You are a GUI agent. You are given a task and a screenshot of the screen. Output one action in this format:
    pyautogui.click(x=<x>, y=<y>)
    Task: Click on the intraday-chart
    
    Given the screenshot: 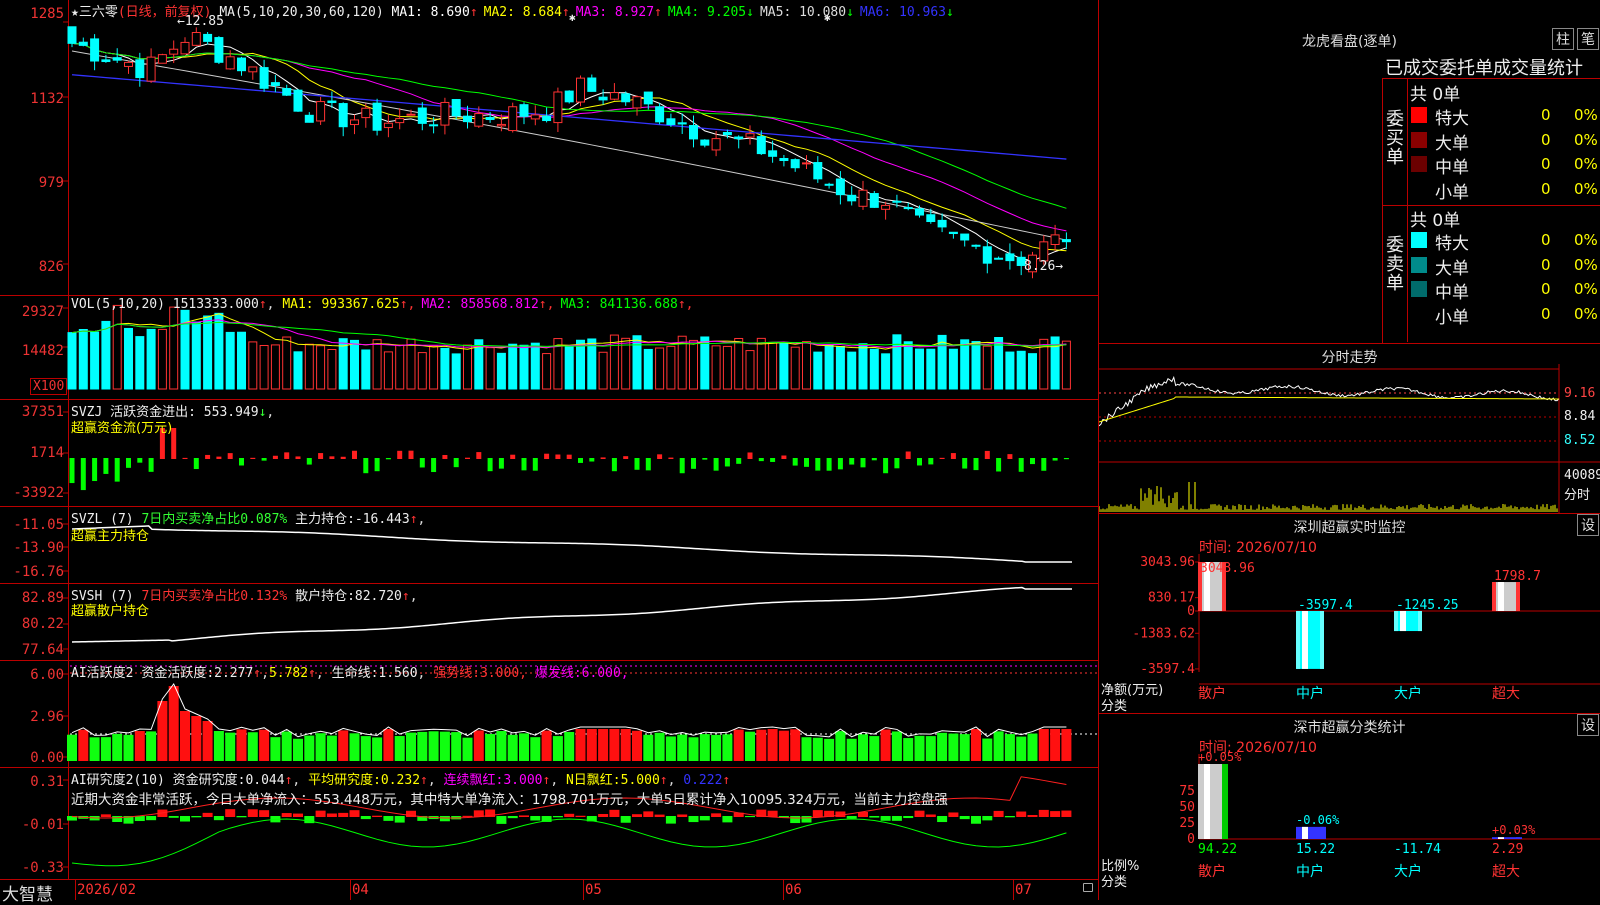 What is the action you would take?
    pyautogui.click(x=1349, y=429)
    